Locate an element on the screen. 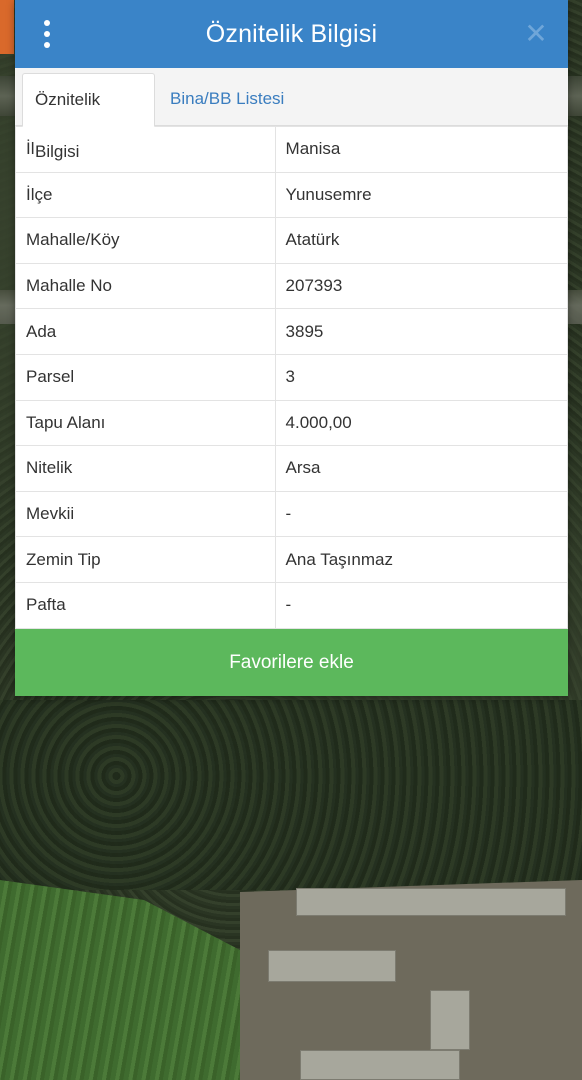 The width and height of the screenshot is (582, 1080). table-row: Zemin Tip Ana Taşınmaz is located at coordinates (292, 559).